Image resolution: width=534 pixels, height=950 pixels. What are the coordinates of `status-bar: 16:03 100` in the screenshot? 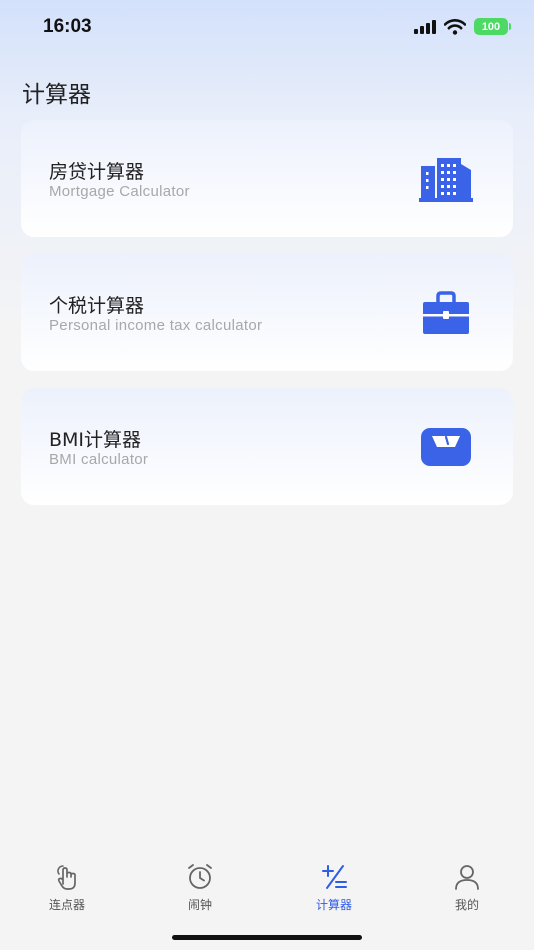 It's located at (267, 28).